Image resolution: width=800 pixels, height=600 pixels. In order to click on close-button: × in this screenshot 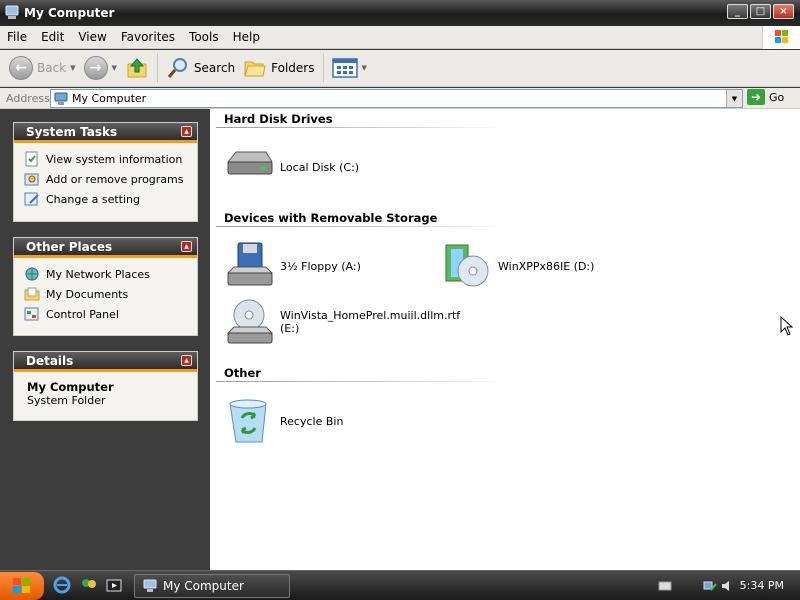, I will do `click(783, 11)`.